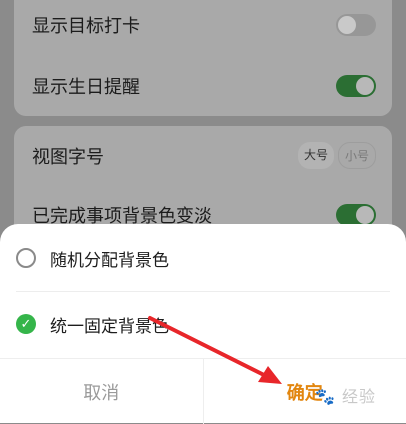 This screenshot has height=424, width=406. What do you see at coordinates (204, 25) in the screenshot?
I see `row-show-goal-checkin: 显示目标打卡` at bounding box center [204, 25].